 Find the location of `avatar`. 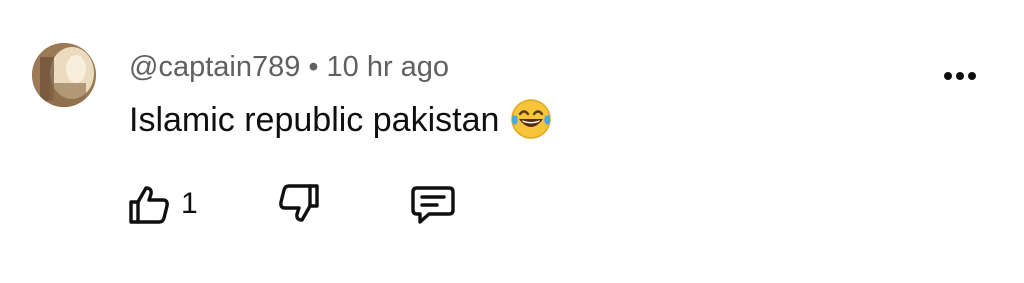

avatar is located at coordinates (64, 75).